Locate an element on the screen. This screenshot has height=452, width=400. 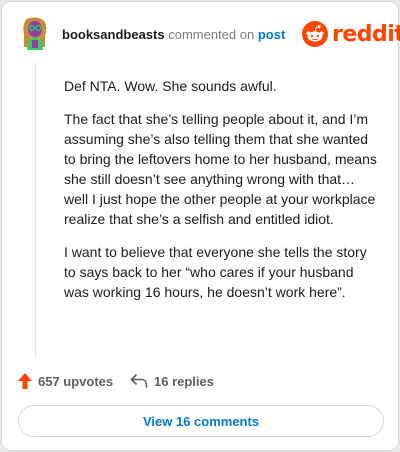
comment-meta: booksandbeasts commented on post is located at coordinates (173, 34).